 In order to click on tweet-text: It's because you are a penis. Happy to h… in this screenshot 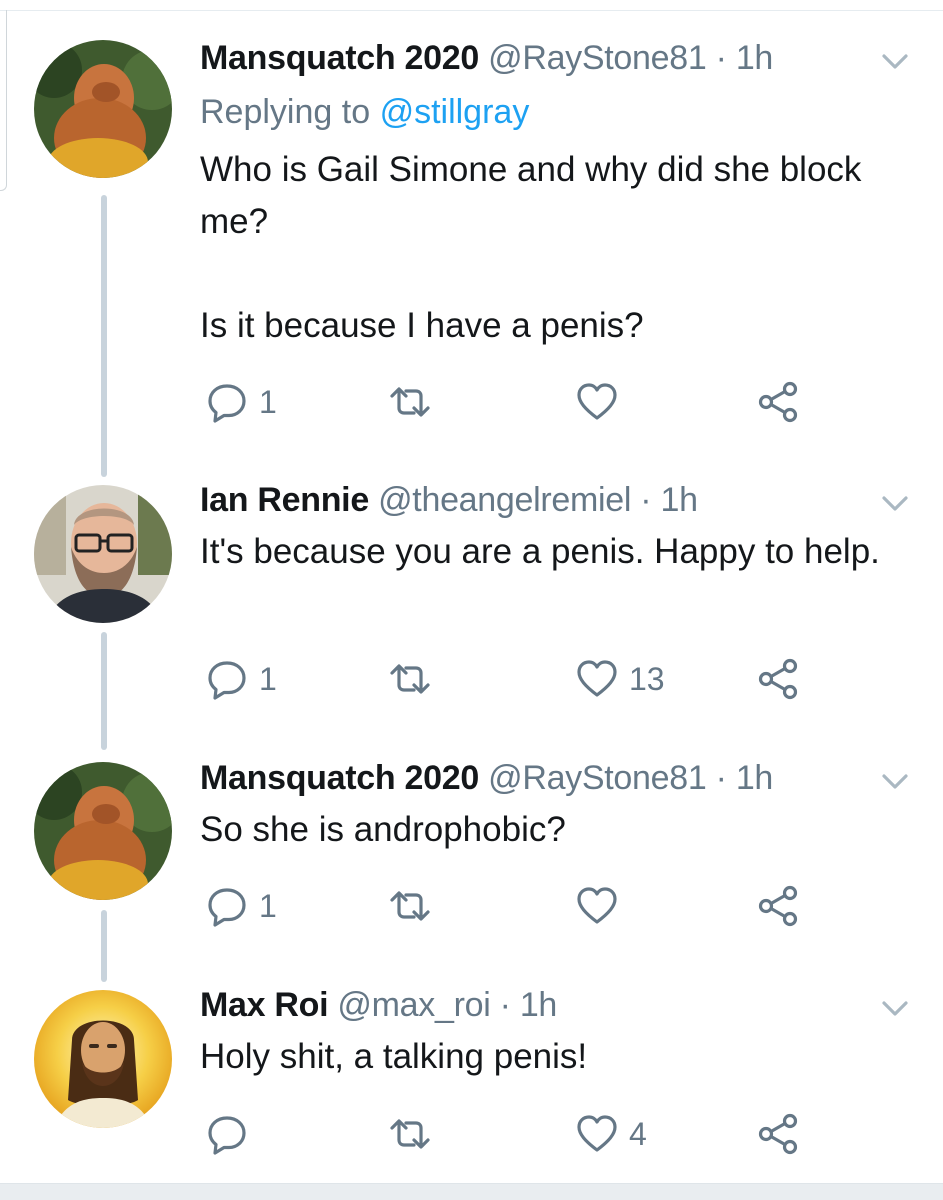, I will do `click(540, 551)`.